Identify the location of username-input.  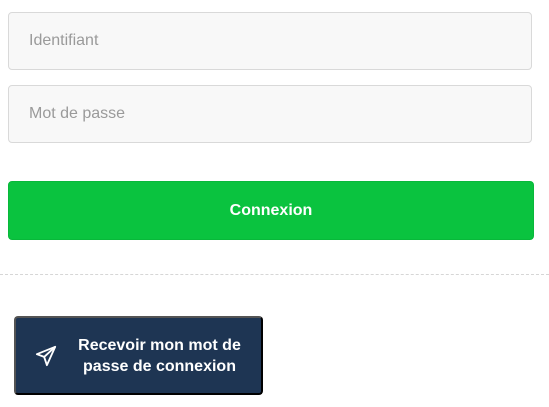
(270, 41).